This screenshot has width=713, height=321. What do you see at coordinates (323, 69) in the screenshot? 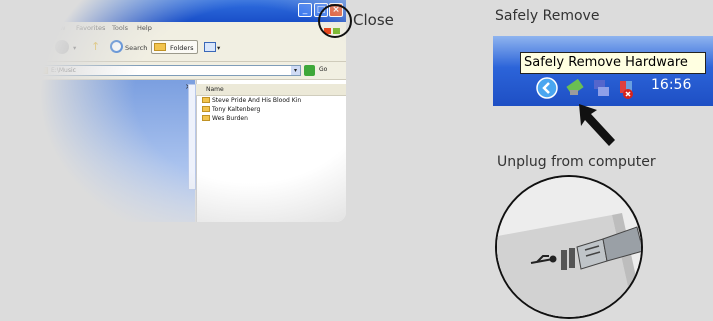
I see `go-button: Go` at bounding box center [323, 69].